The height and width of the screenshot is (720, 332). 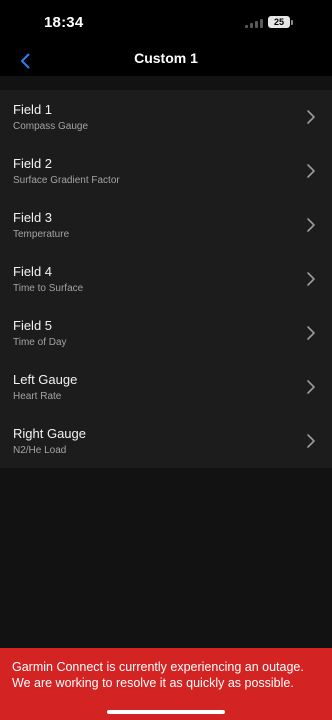 I want to click on battery-icon: 25, so click(x=279, y=22).